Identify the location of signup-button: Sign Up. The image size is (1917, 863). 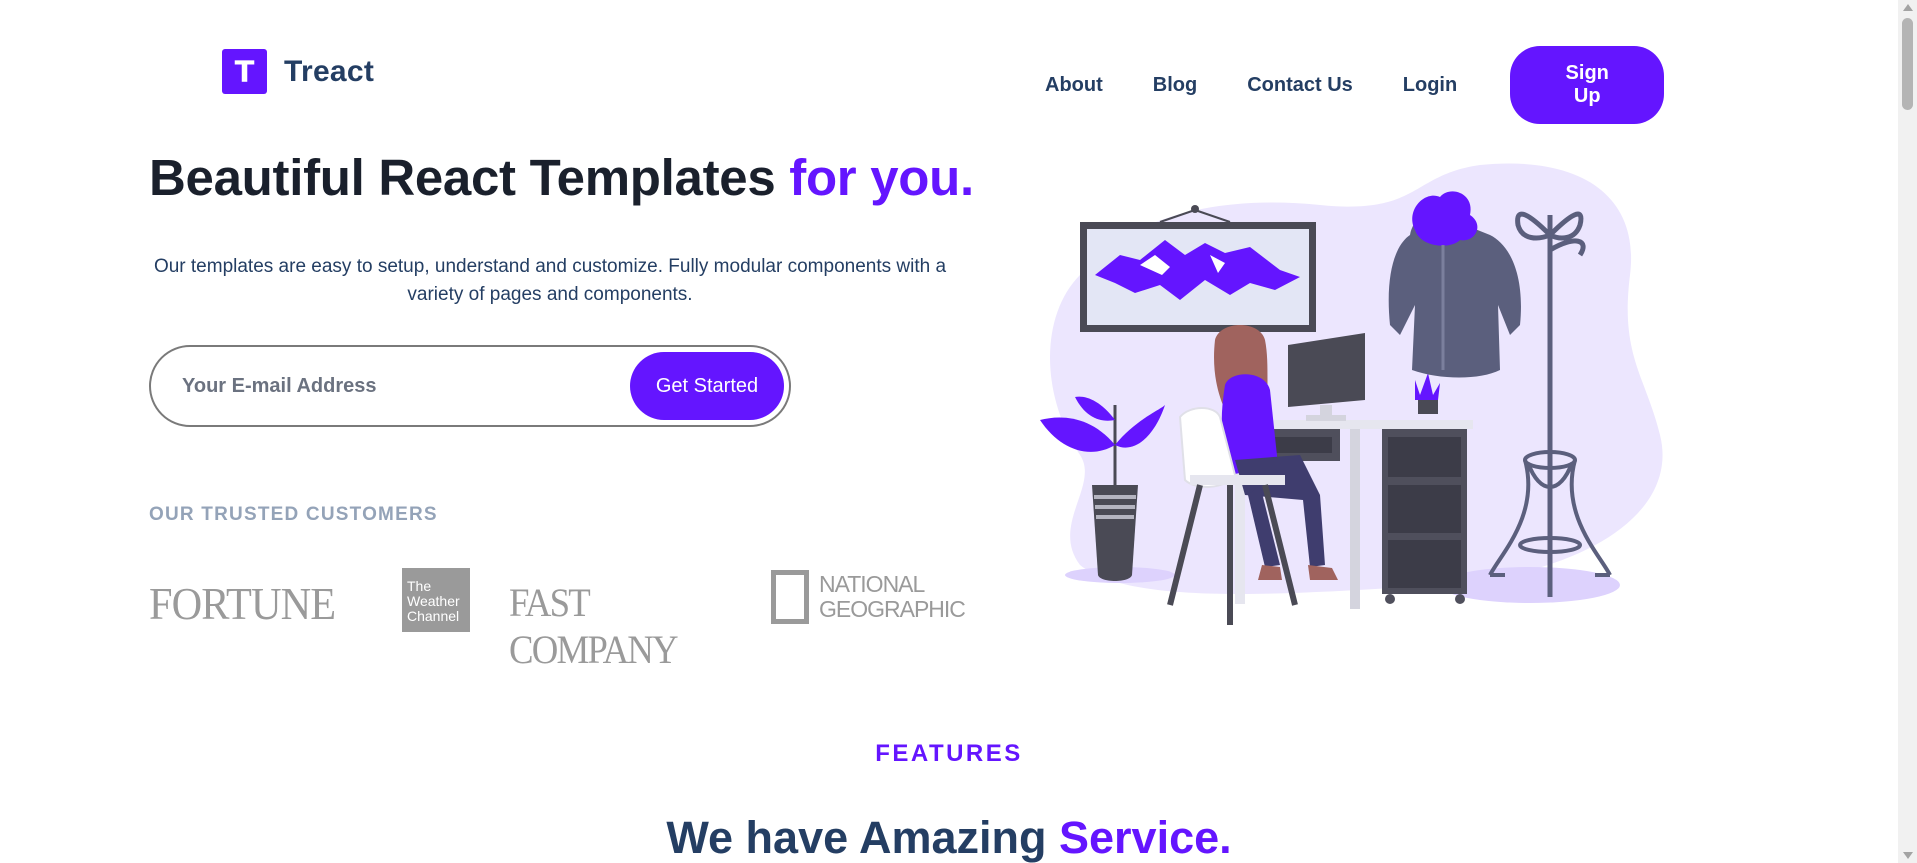
(1587, 85).